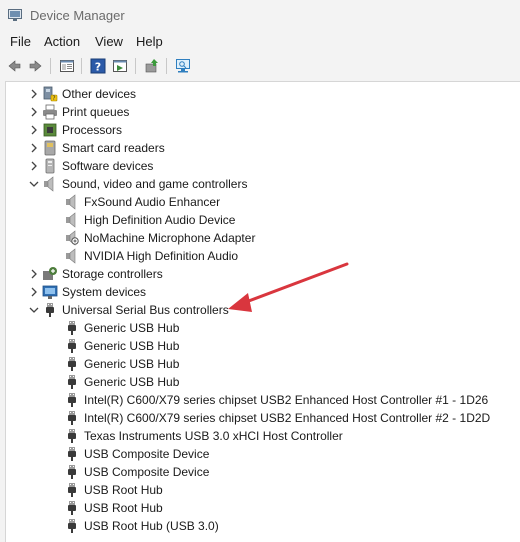 The width and height of the screenshot is (520, 542). Describe the element at coordinates (50, 292) in the screenshot. I see `system-device-icon` at that location.